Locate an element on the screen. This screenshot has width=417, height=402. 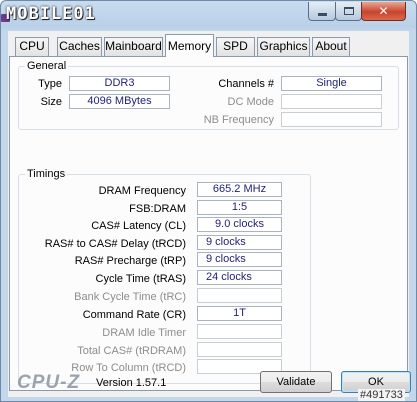
command-rate-value: 1T is located at coordinates (239, 313).